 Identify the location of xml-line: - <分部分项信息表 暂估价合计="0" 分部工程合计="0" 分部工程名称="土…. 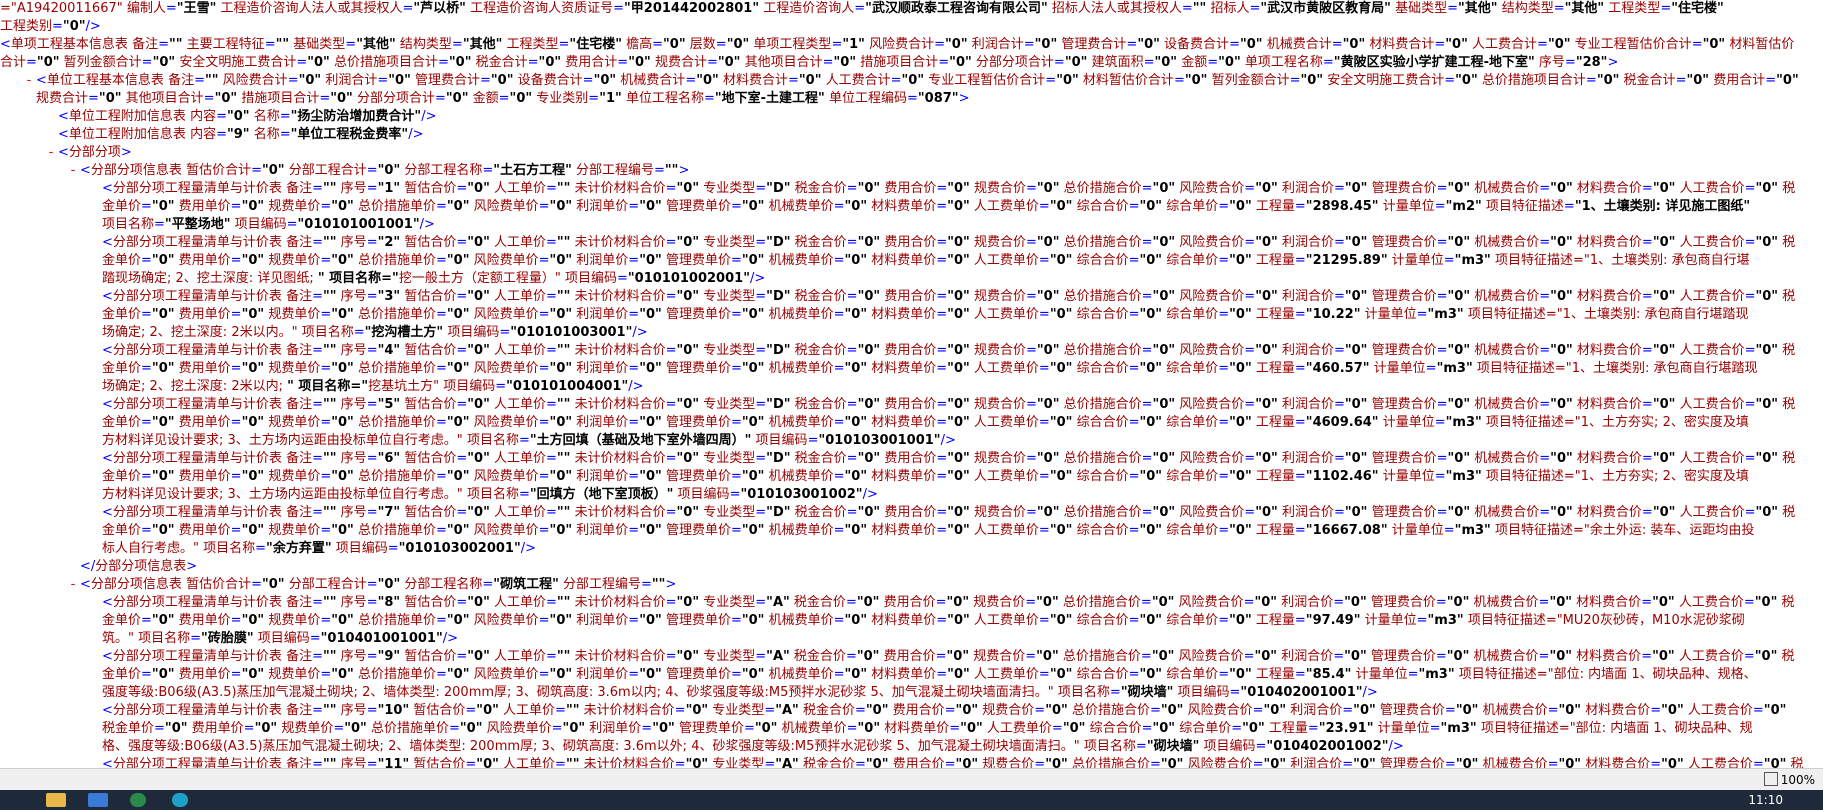
(911, 171).